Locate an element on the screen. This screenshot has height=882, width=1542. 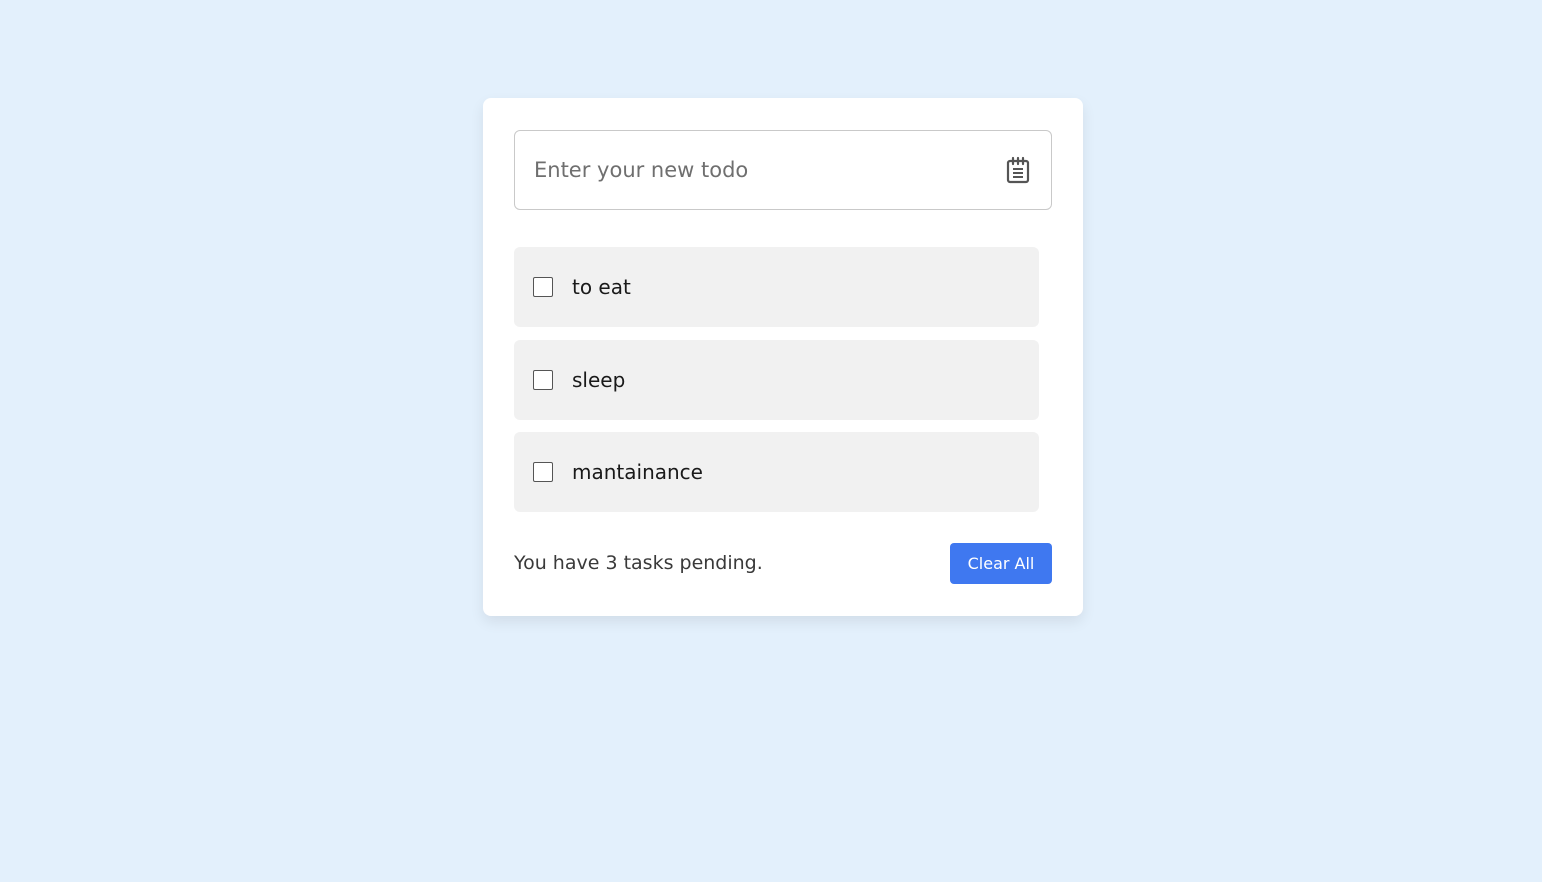
pending-count-text: You have 3 tasks pending. is located at coordinates (638, 563).